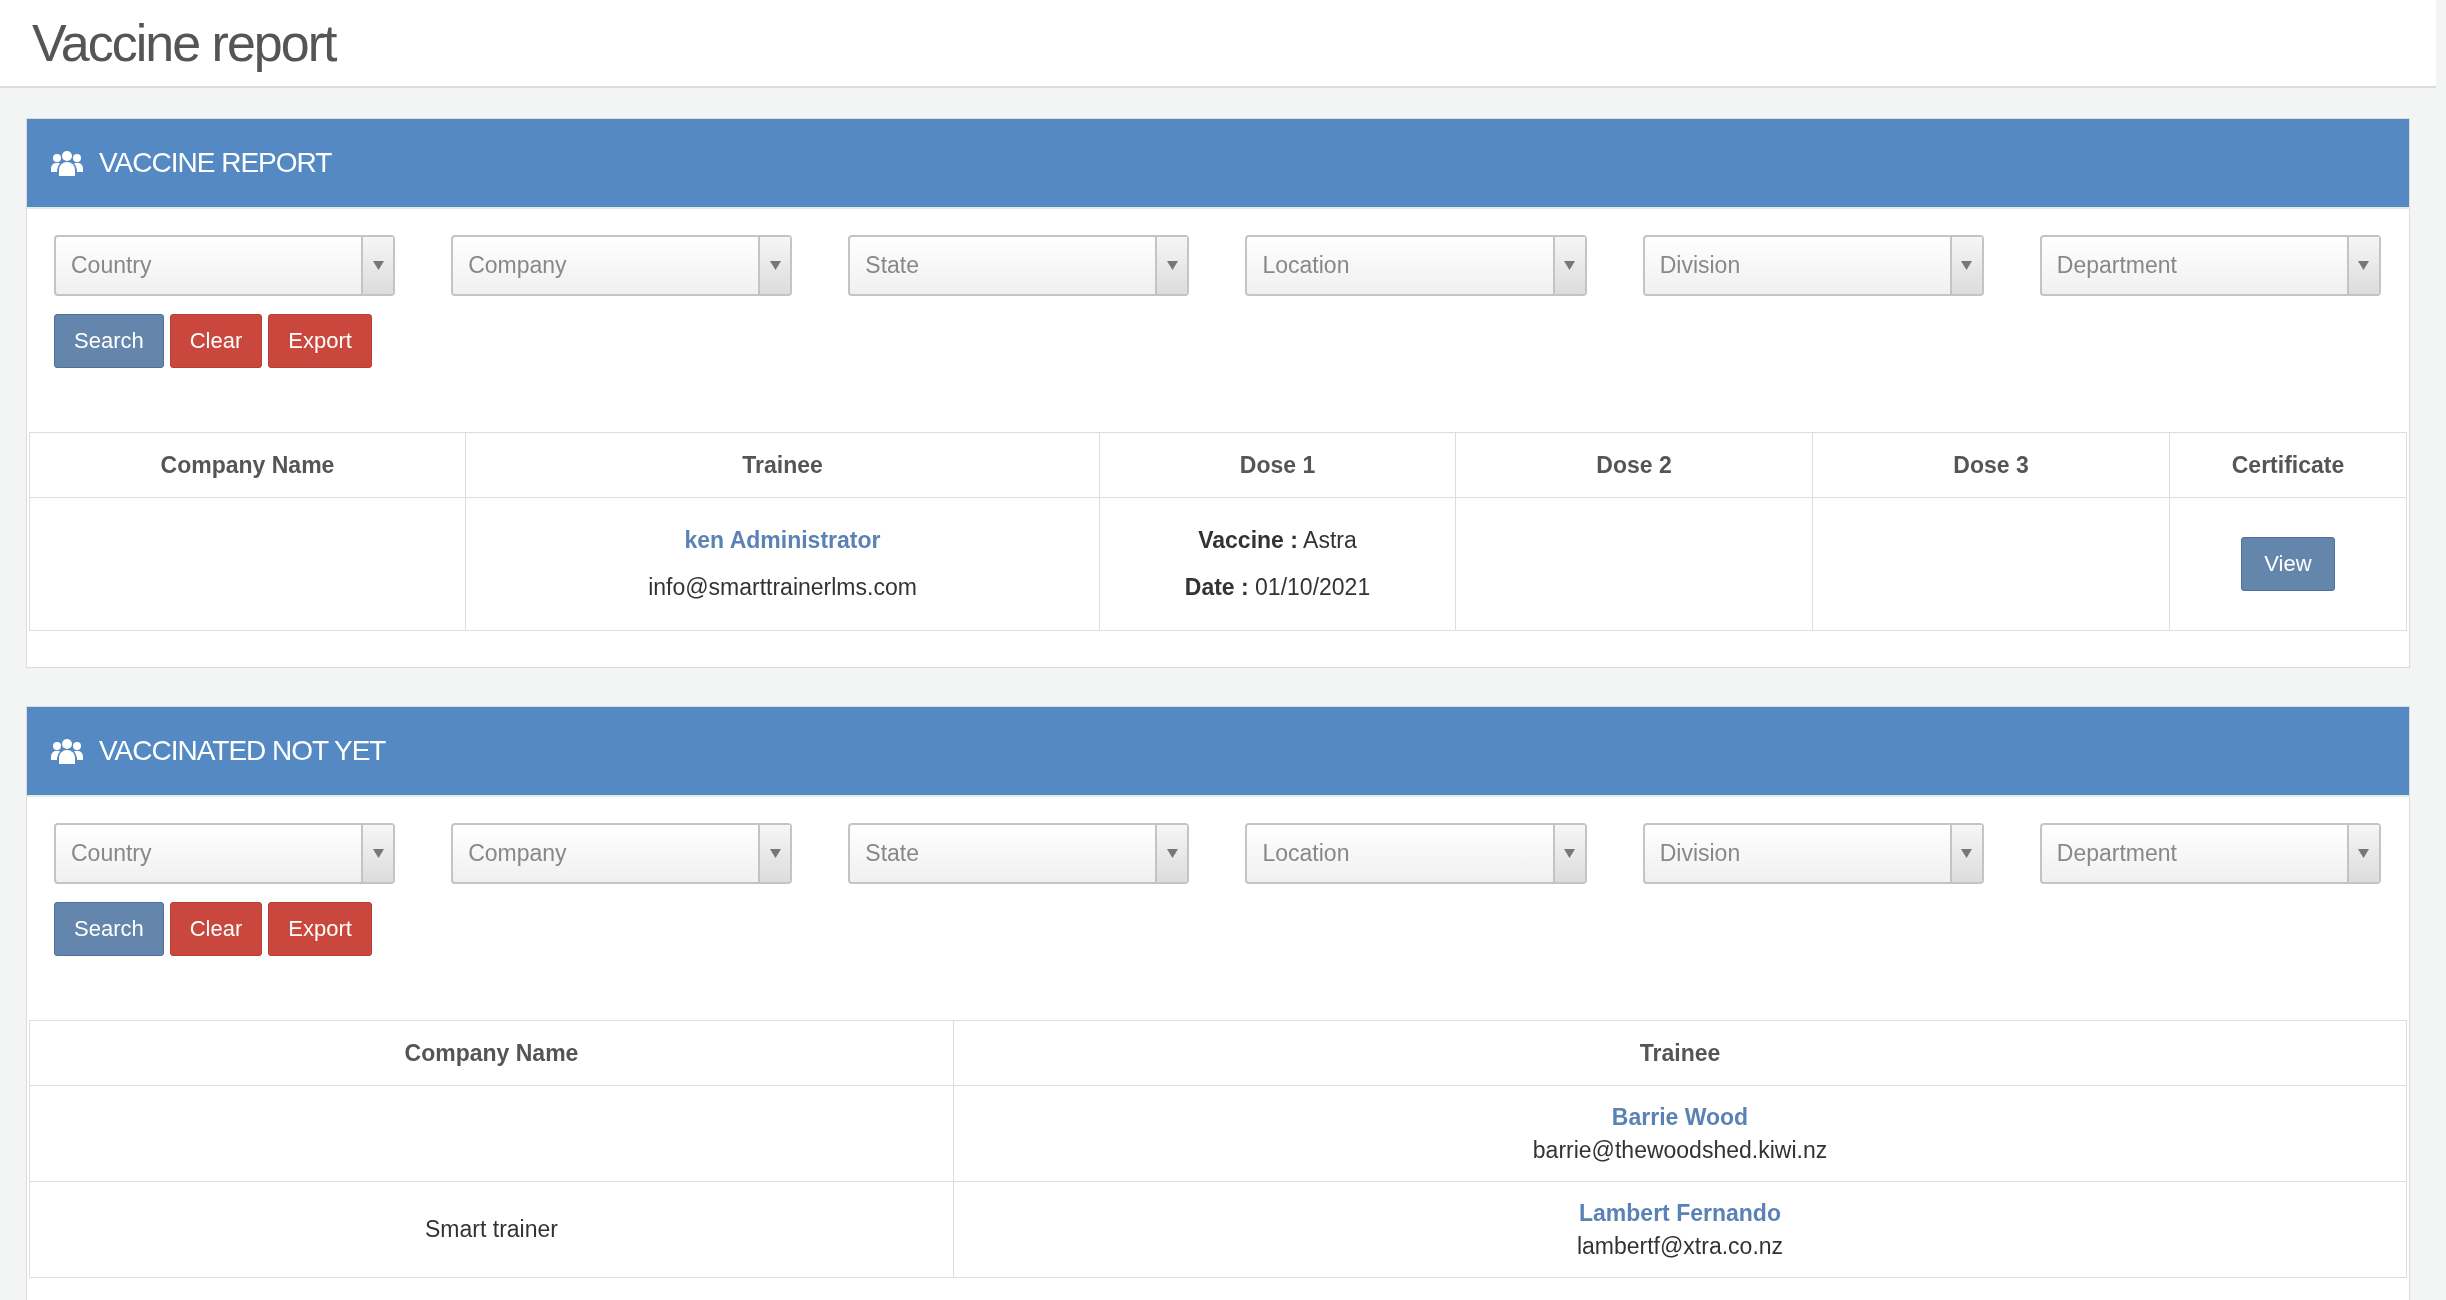 The width and height of the screenshot is (2446, 1300). What do you see at coordinates (782, 587) in the screenshot?
I see `trainee-email: info@smarttrainerlms.com` at bounding box center [782, 587].